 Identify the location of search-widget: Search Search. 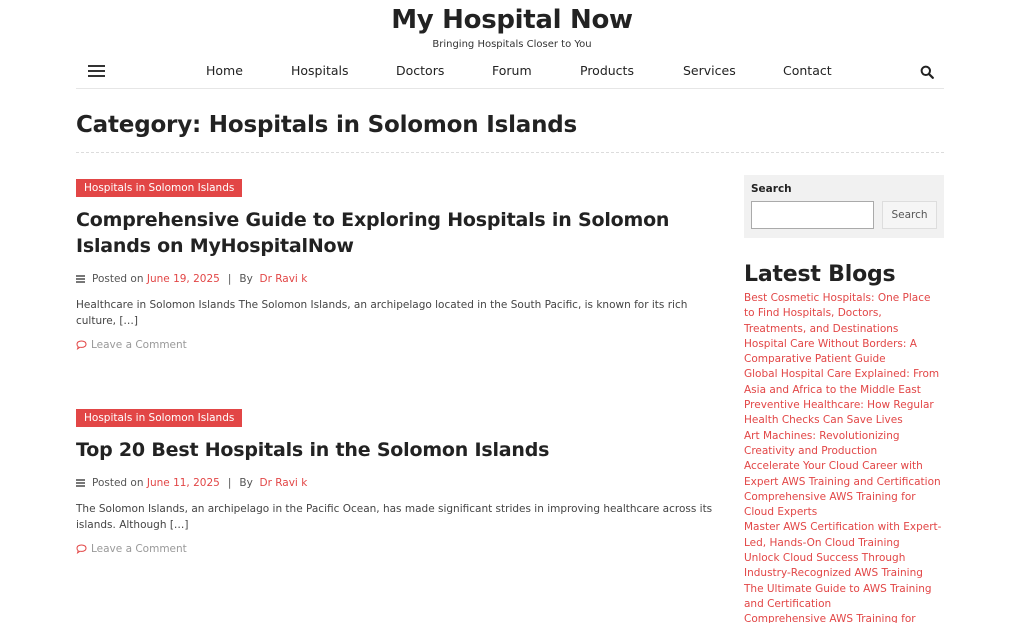
(844, 206).